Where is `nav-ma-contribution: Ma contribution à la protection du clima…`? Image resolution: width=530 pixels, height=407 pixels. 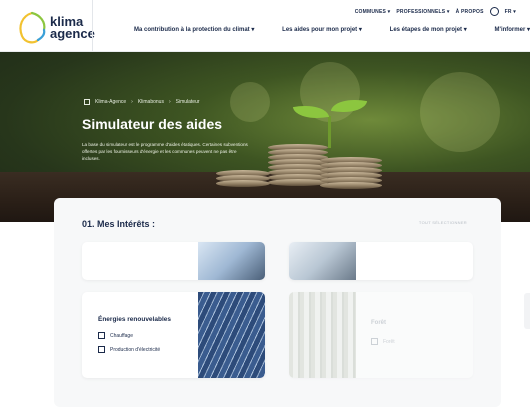 nav-ma-contribution: Ma contribution à la protection du clima… is located at coordinates (194, 33).